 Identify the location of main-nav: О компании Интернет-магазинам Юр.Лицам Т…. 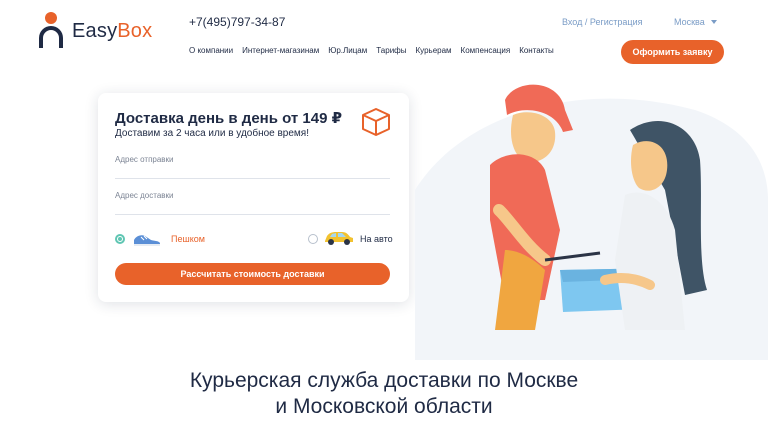
(371, 50).